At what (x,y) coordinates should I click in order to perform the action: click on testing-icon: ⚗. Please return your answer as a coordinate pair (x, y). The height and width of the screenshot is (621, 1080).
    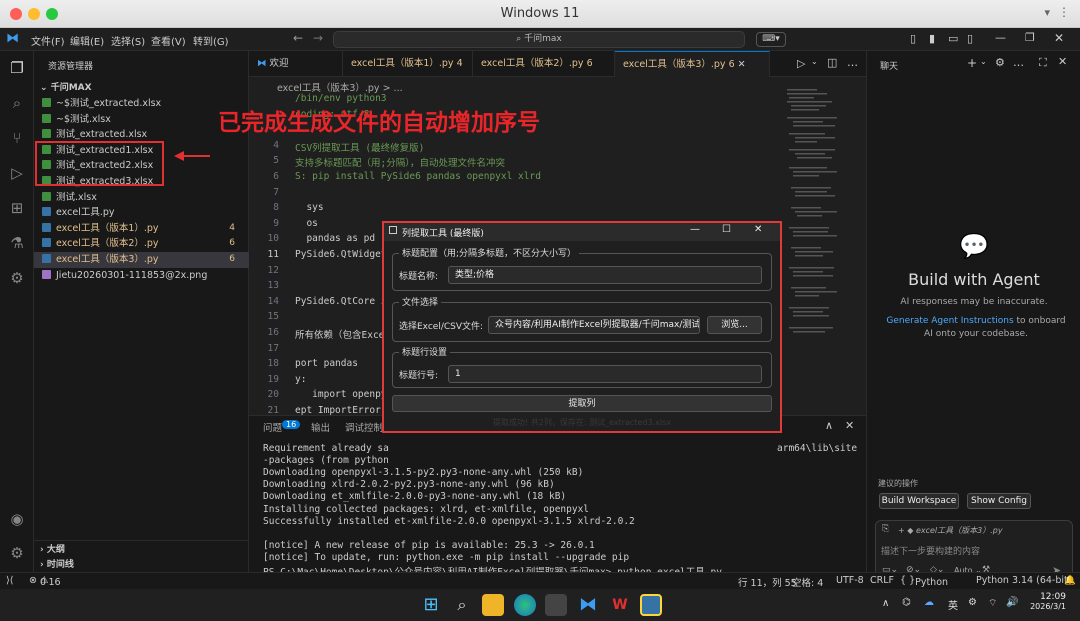
    Looking at the image, I should click on (17, 243).